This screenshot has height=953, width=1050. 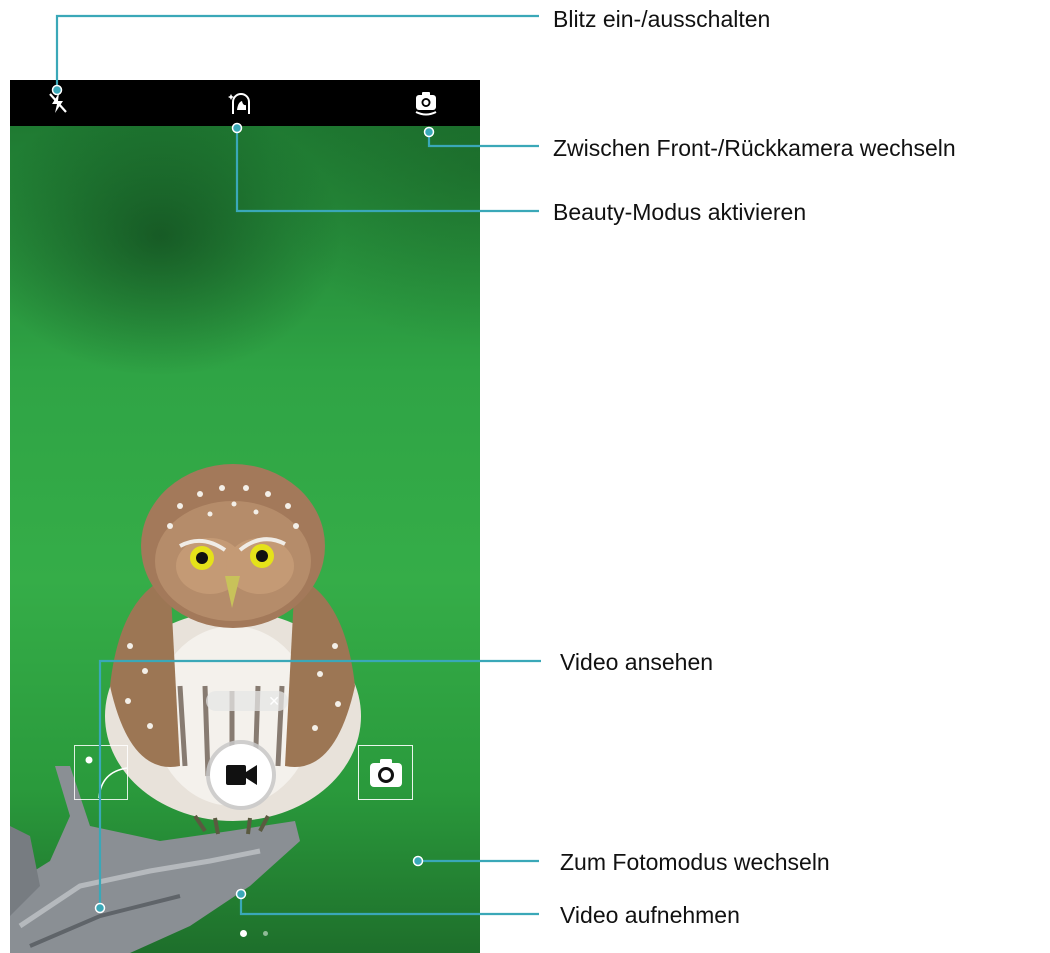 I want to click on callout-view-video, so click(x=319, y=783).